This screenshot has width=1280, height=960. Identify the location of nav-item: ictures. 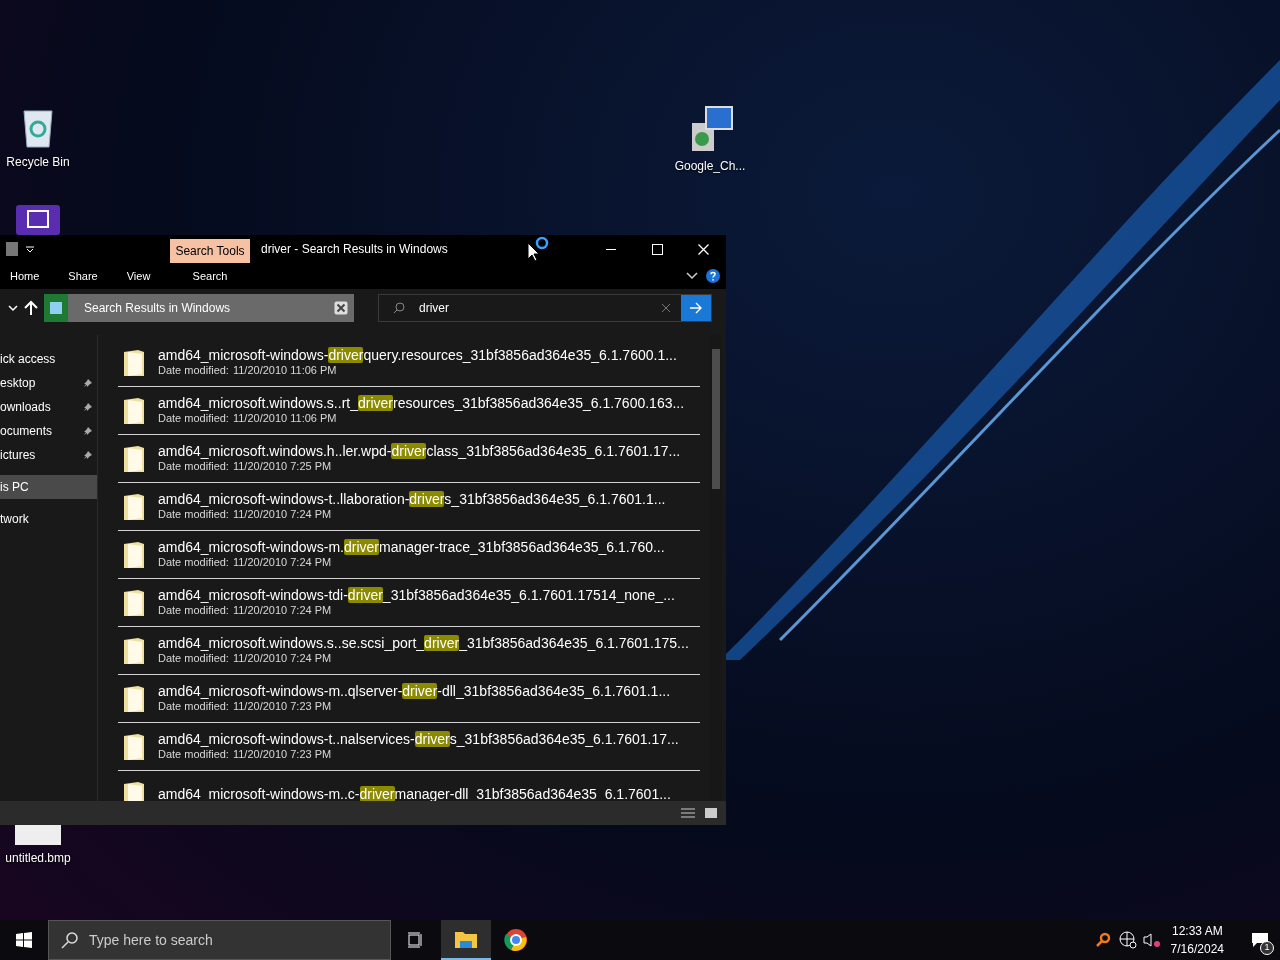
(48, 455).